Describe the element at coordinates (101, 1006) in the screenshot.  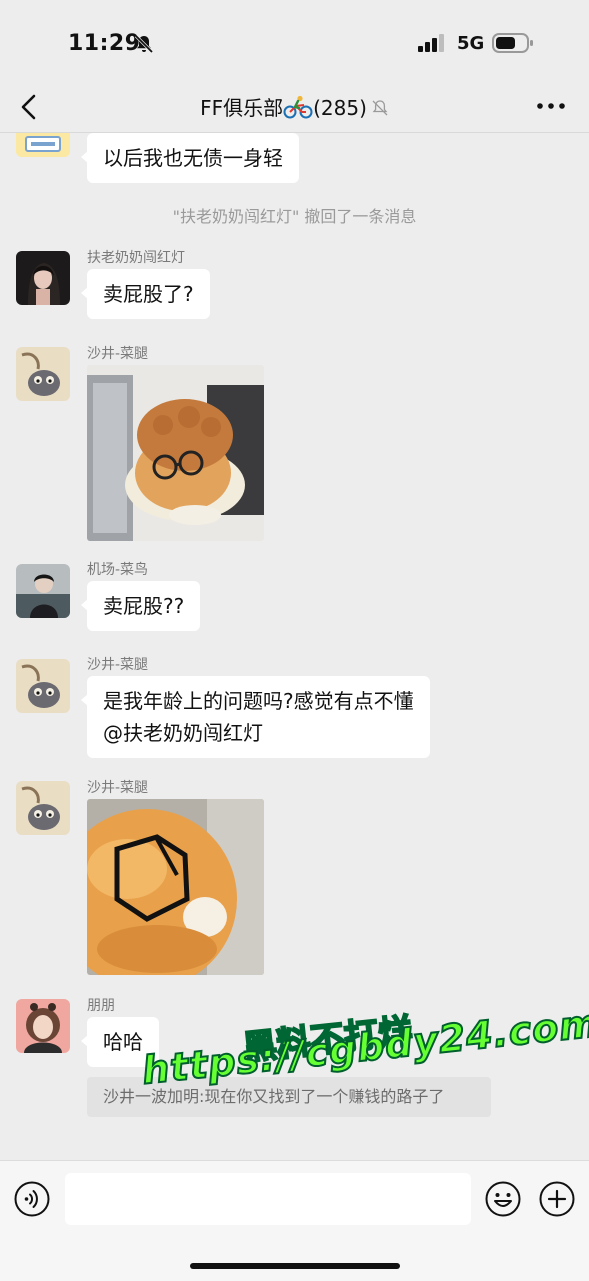
I see `sender-name: 朋朋` at that location.